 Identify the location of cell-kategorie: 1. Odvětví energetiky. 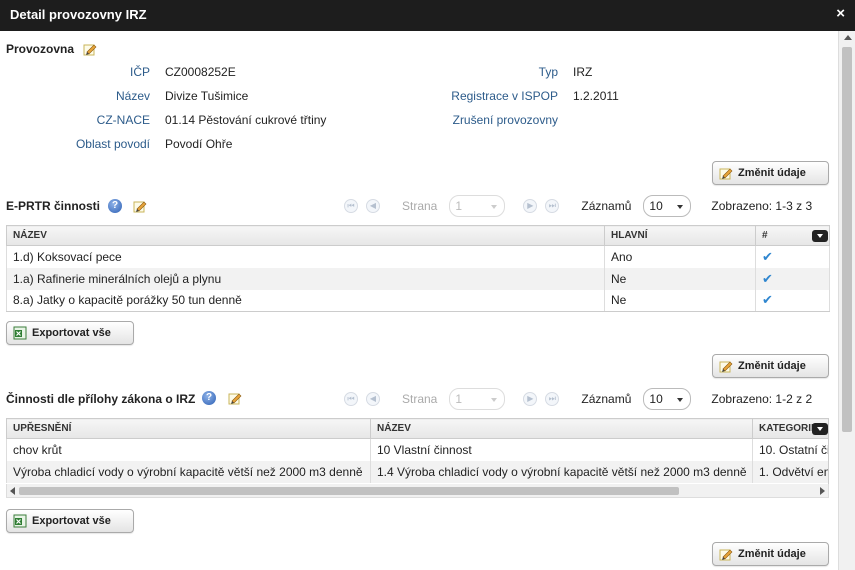
(790, 471).